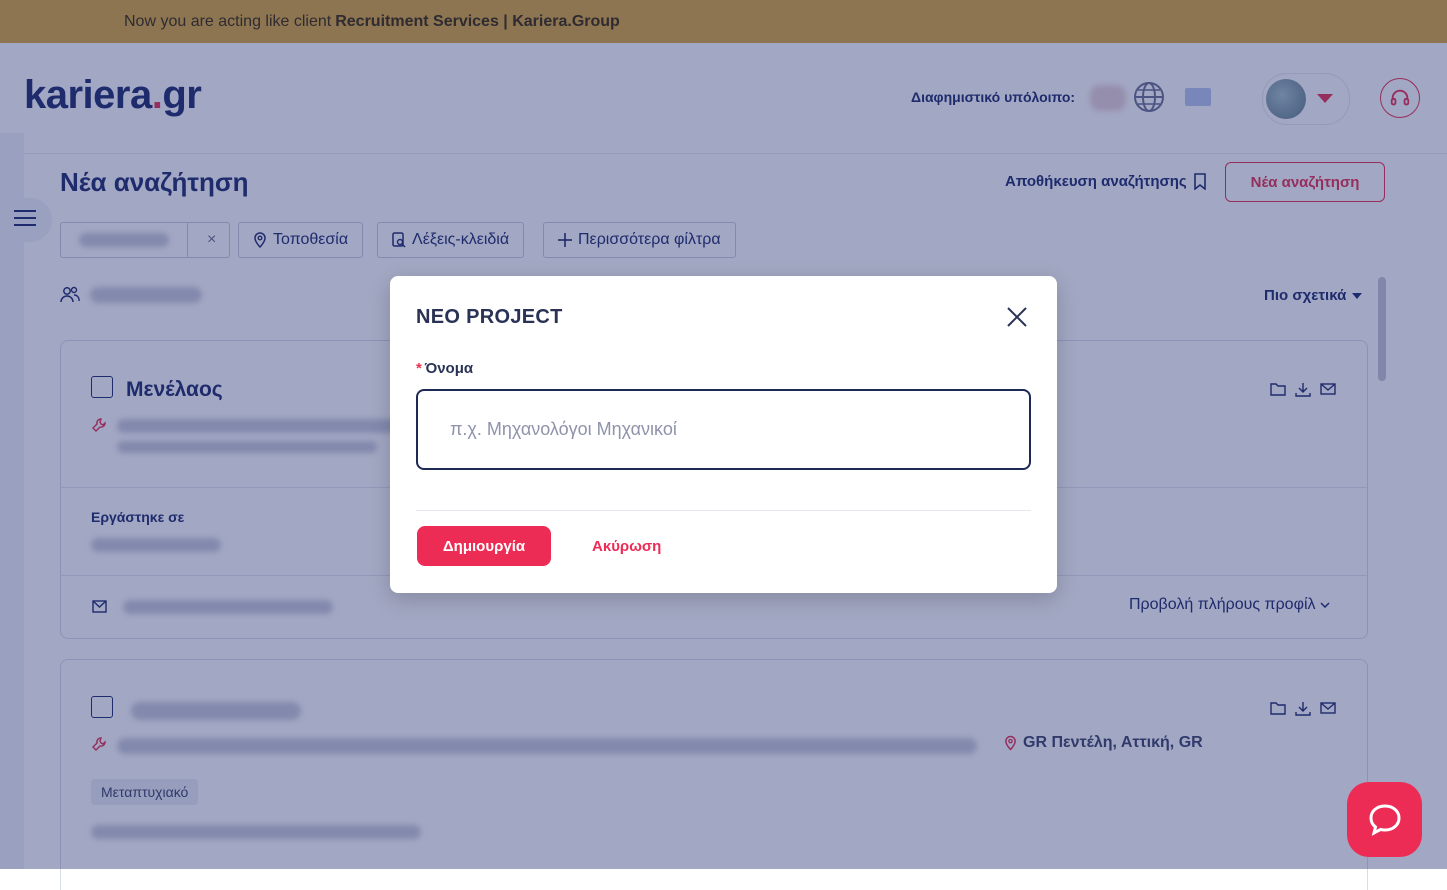  What do you see at coordinates (419, 368) in the screenshot?
I see `required-mark: *` at bounding box center [419, 368].